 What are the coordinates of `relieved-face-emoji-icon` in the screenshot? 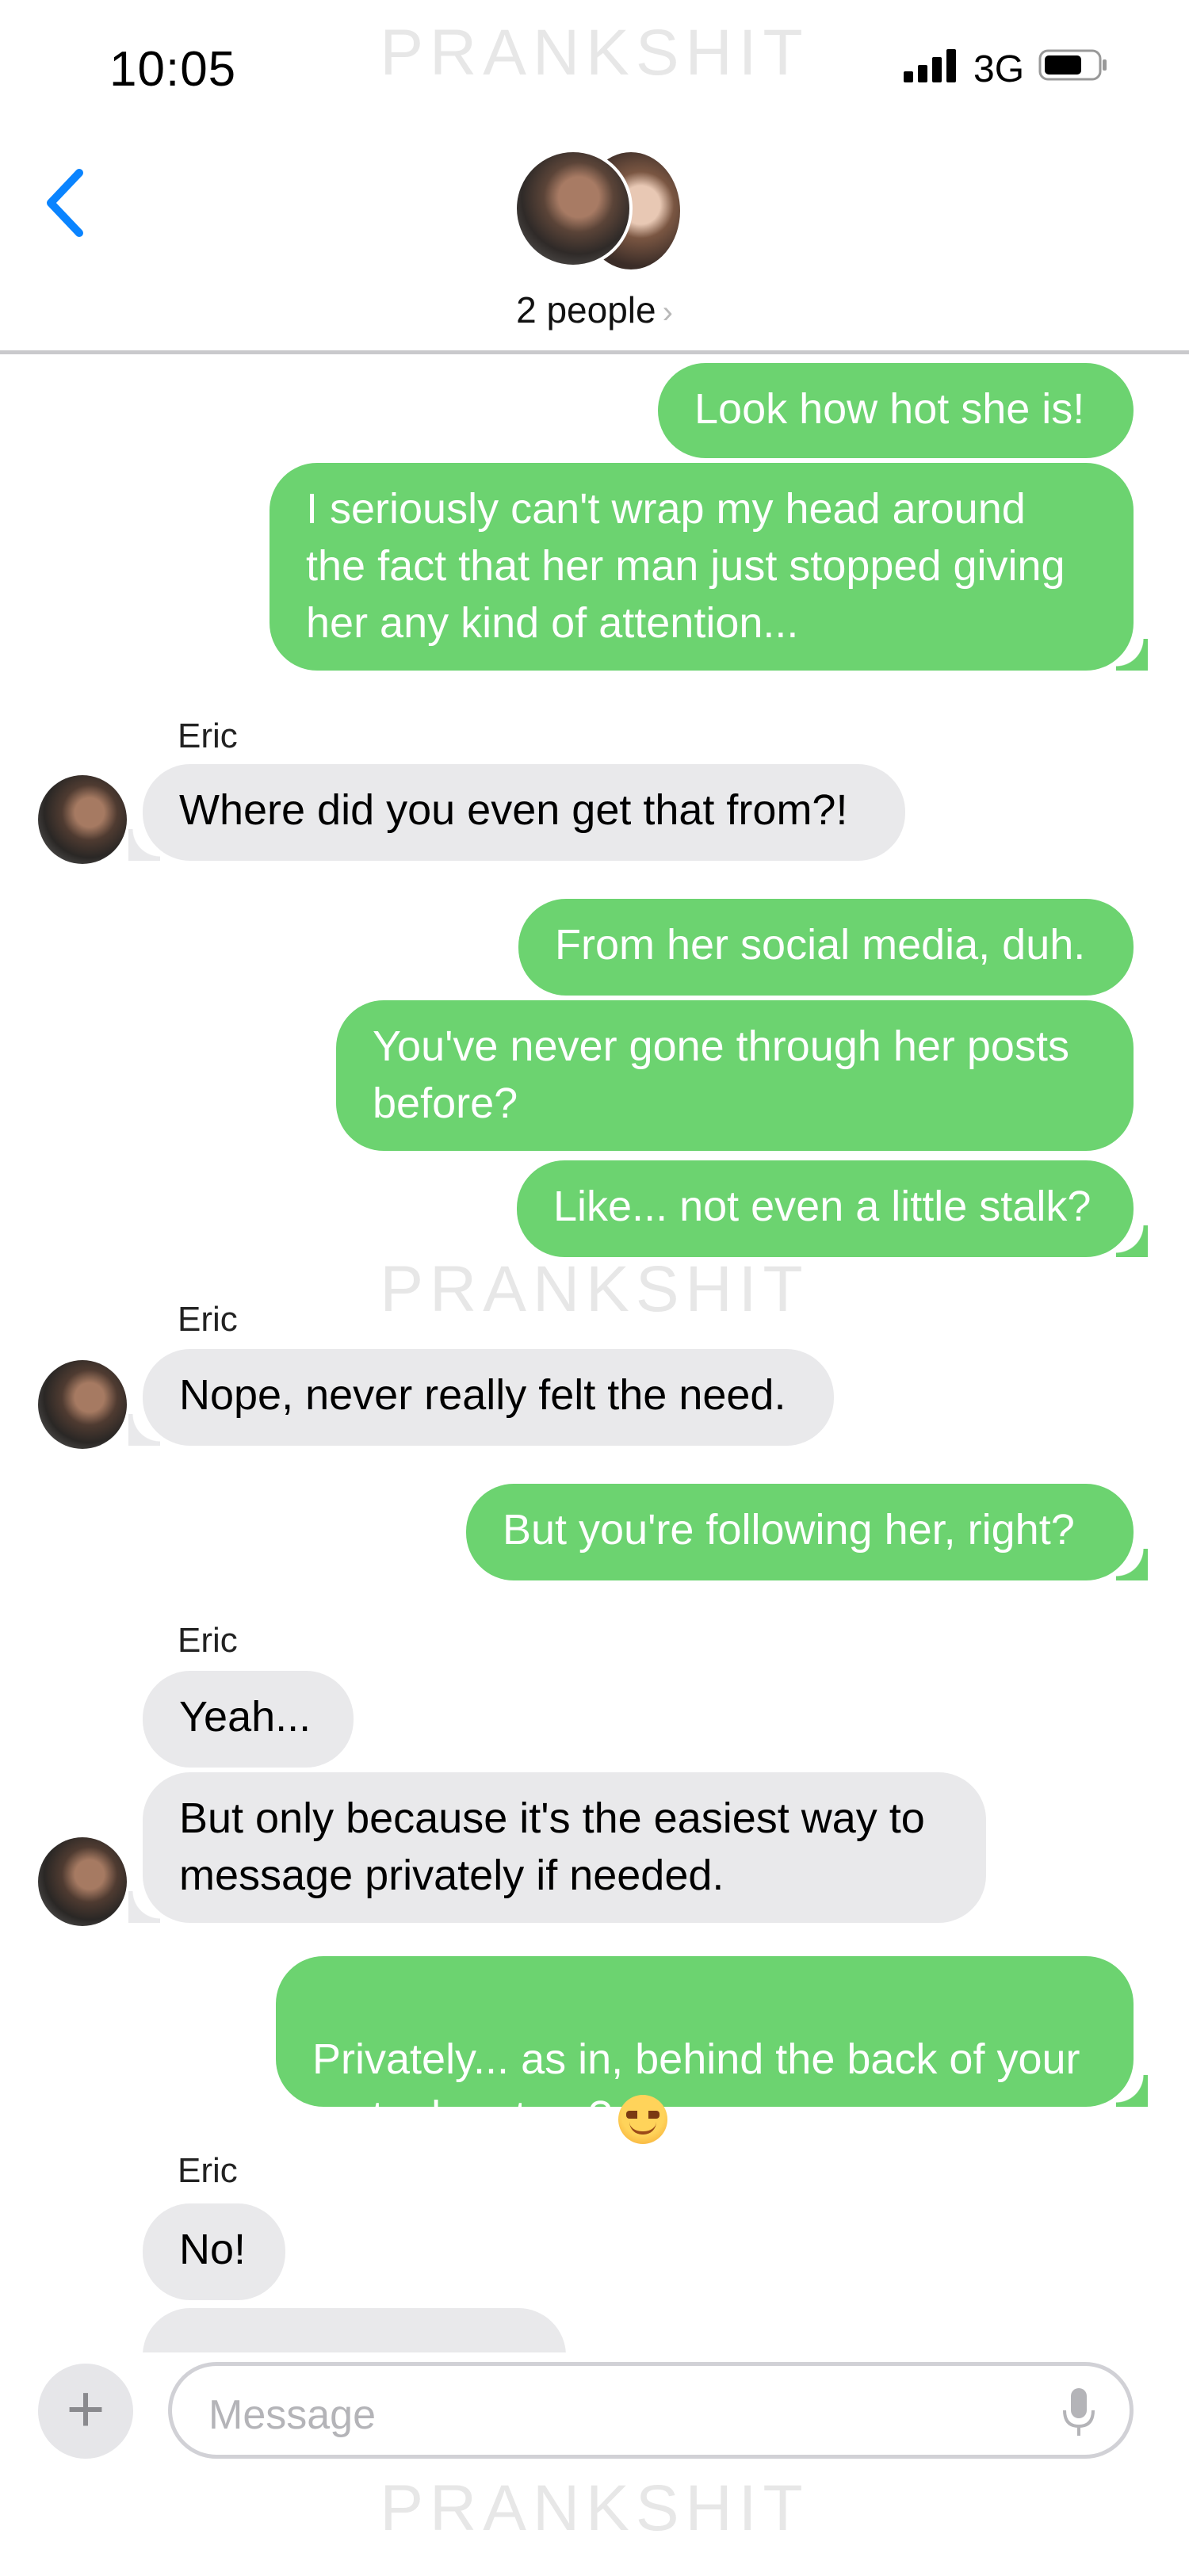 It's located at (643, 2119).